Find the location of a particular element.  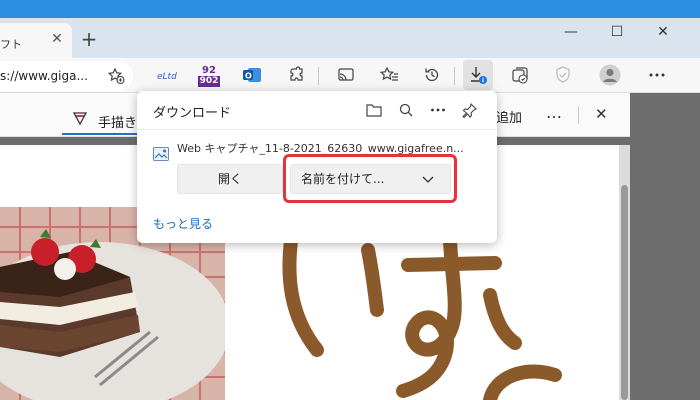

draw-tool-button: 手描き is located at coordinates (102, 117).